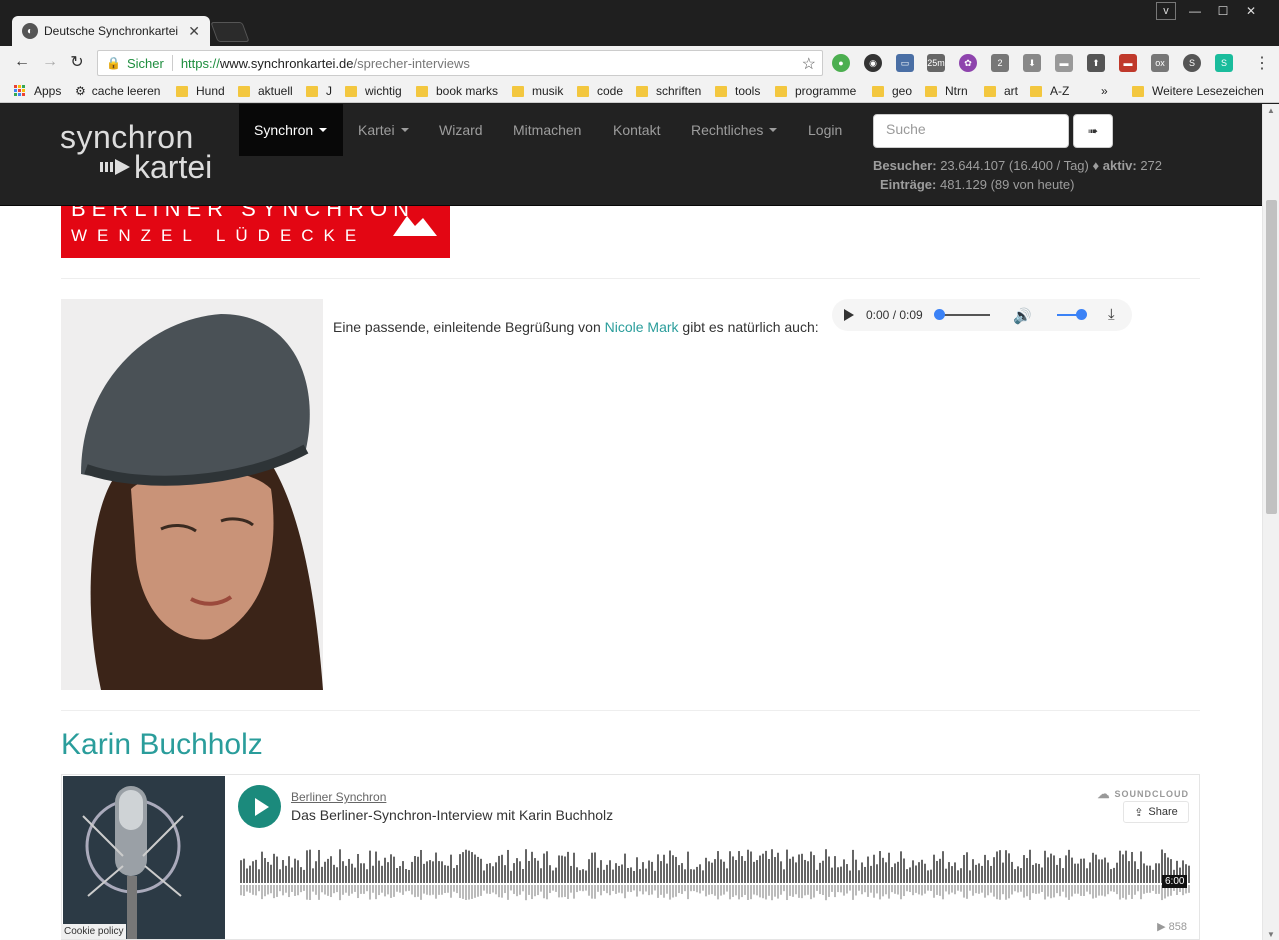 The width and height of the screenshot is (1279, 940). I want to click on new-tab-button, so click(230, 32).